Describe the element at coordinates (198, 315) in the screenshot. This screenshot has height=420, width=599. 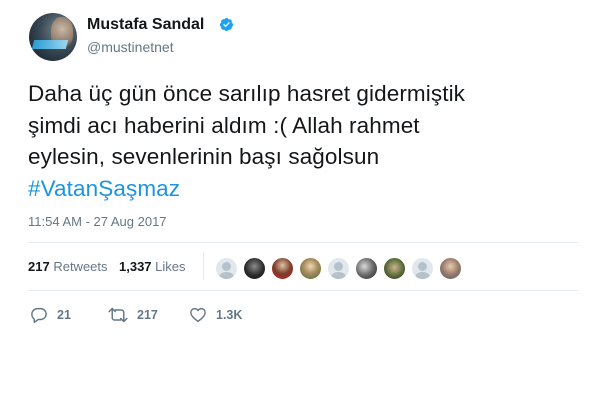
I see `heart-icon` at that location.